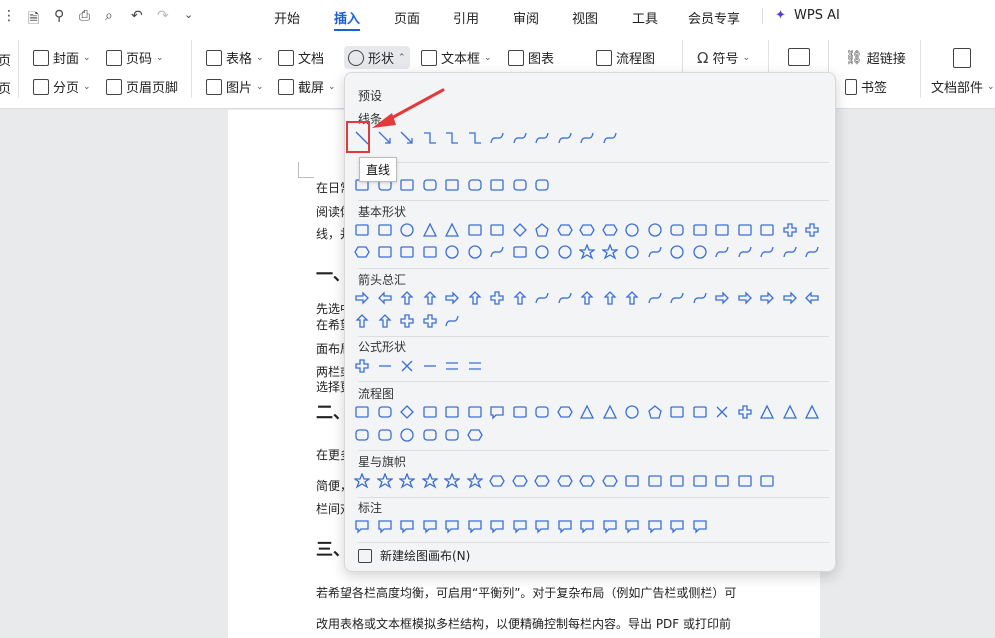  What do you see at coordinates (235, 86) in the screenshot?
I see `picture-button: 图片 ⌄` at bounding box center [235, 86].